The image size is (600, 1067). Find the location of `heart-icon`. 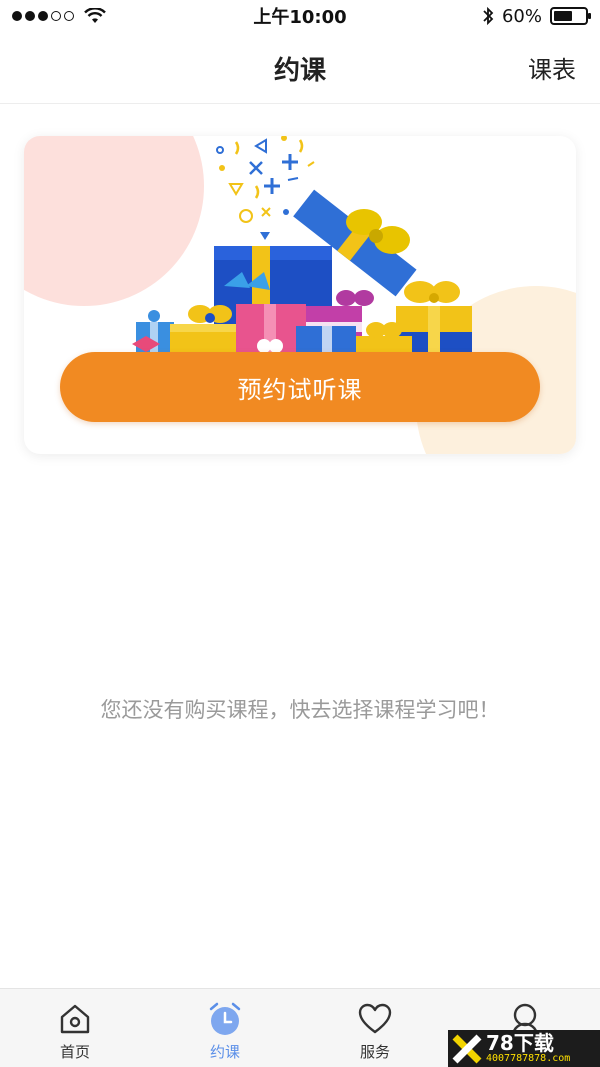

heart-icon is located at coordinates (375, 1019).